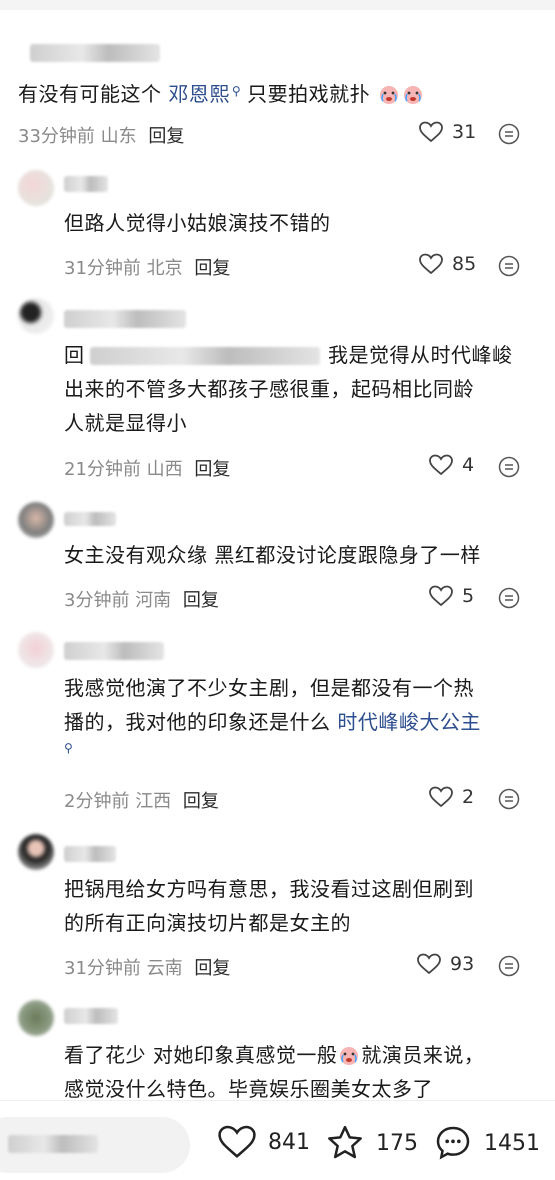 Image resolution: width=555 pixels, height=1180 pixels. I want to click on like-button: 93, so click(445, 964).